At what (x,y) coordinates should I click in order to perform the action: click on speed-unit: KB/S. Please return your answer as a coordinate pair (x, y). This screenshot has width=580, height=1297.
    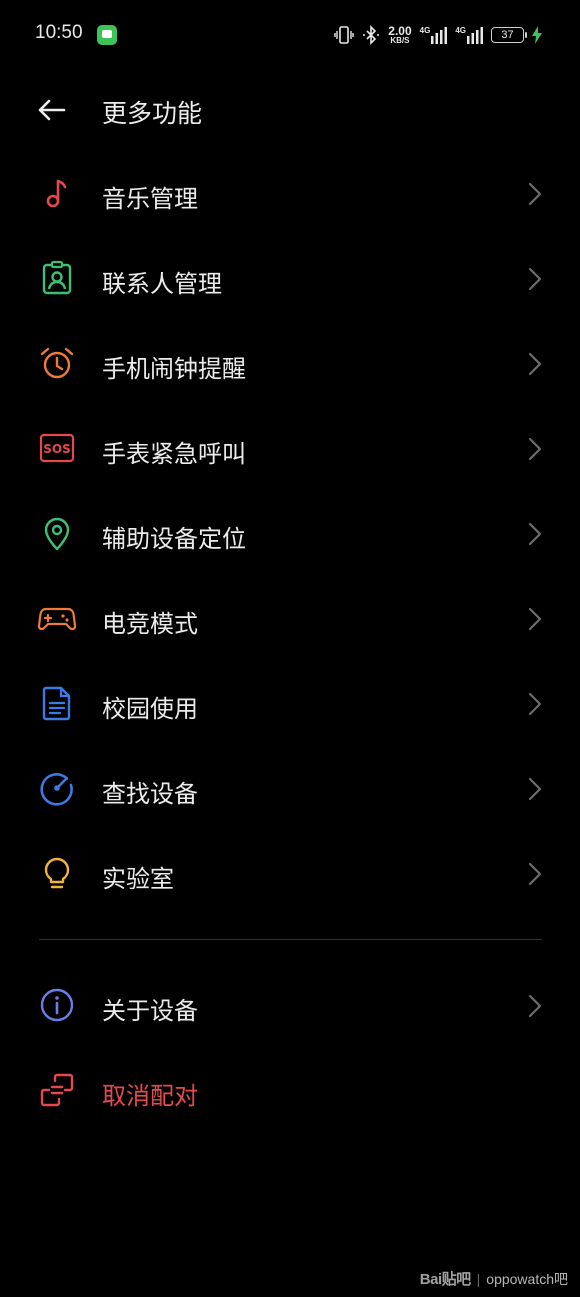
    Looking at the image, I should click on (400, 40).